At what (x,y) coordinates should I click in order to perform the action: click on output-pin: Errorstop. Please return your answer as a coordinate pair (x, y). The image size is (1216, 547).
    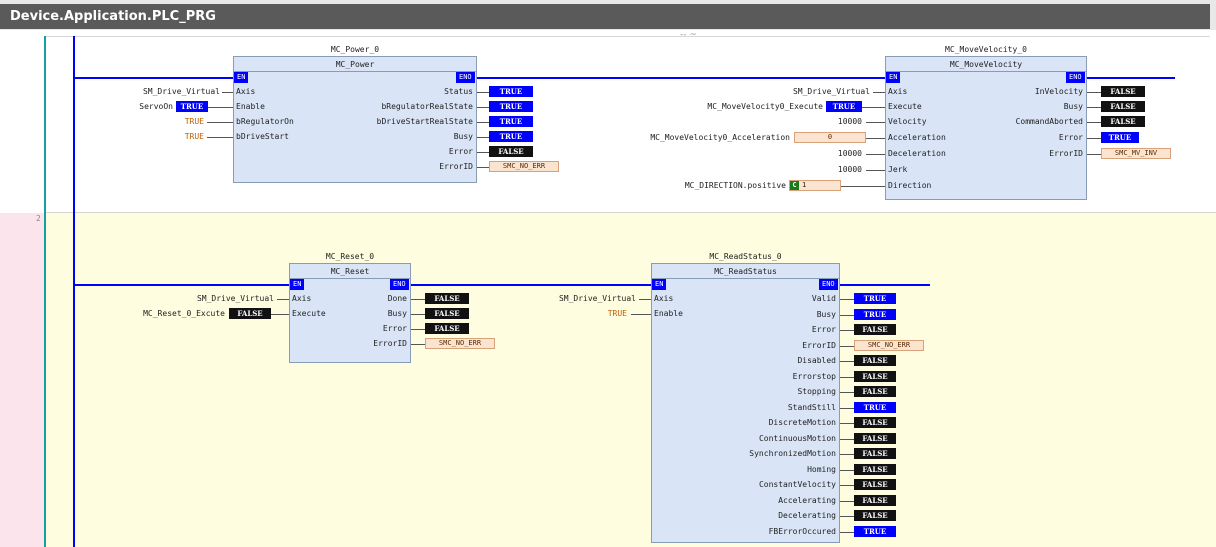
    Looking at the image, I should click on (763, 377).